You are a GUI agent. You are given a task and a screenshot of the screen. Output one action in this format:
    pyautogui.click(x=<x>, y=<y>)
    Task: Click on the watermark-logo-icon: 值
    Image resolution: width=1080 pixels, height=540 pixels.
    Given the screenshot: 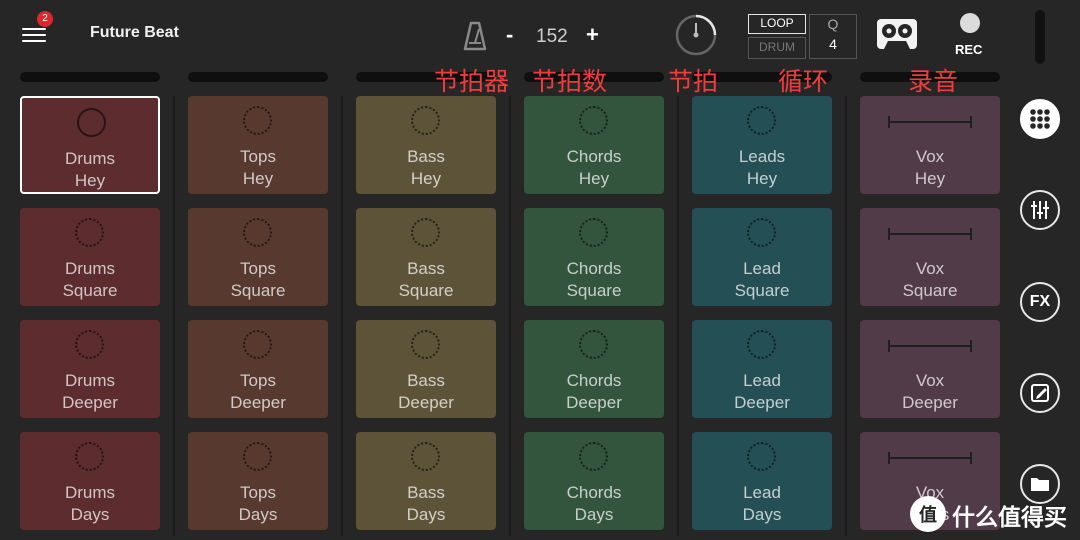 What is the action you would take?
    pyautogui.click(x=928, y=515)
    